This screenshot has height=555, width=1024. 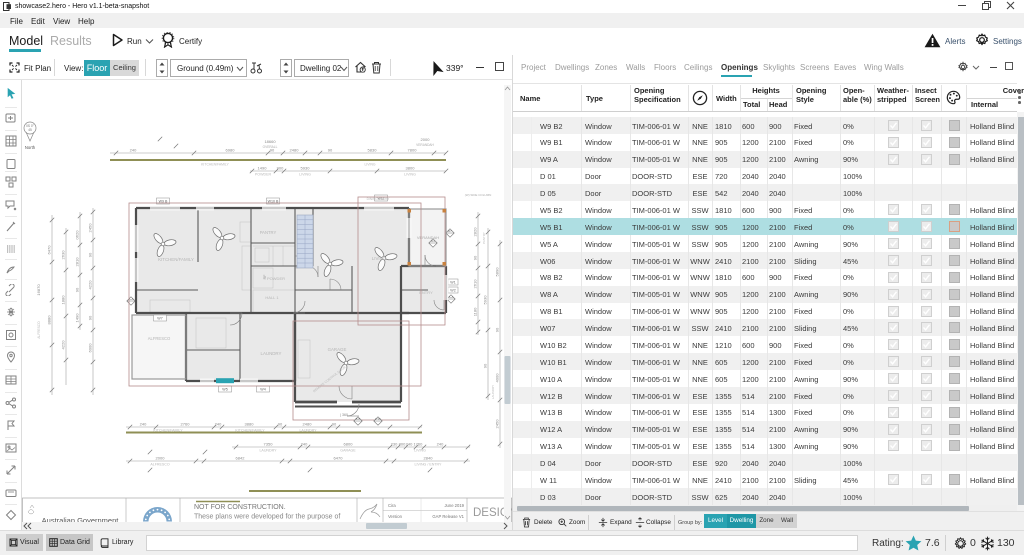 I want to click on svg-text: 6842, so click(x=241, y=457).